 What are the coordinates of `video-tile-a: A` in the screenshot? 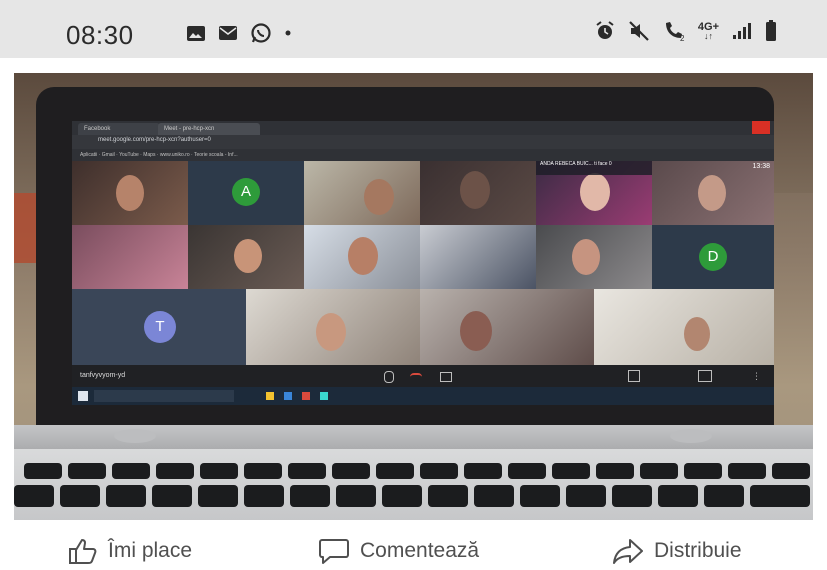 It's located at (246, 193).